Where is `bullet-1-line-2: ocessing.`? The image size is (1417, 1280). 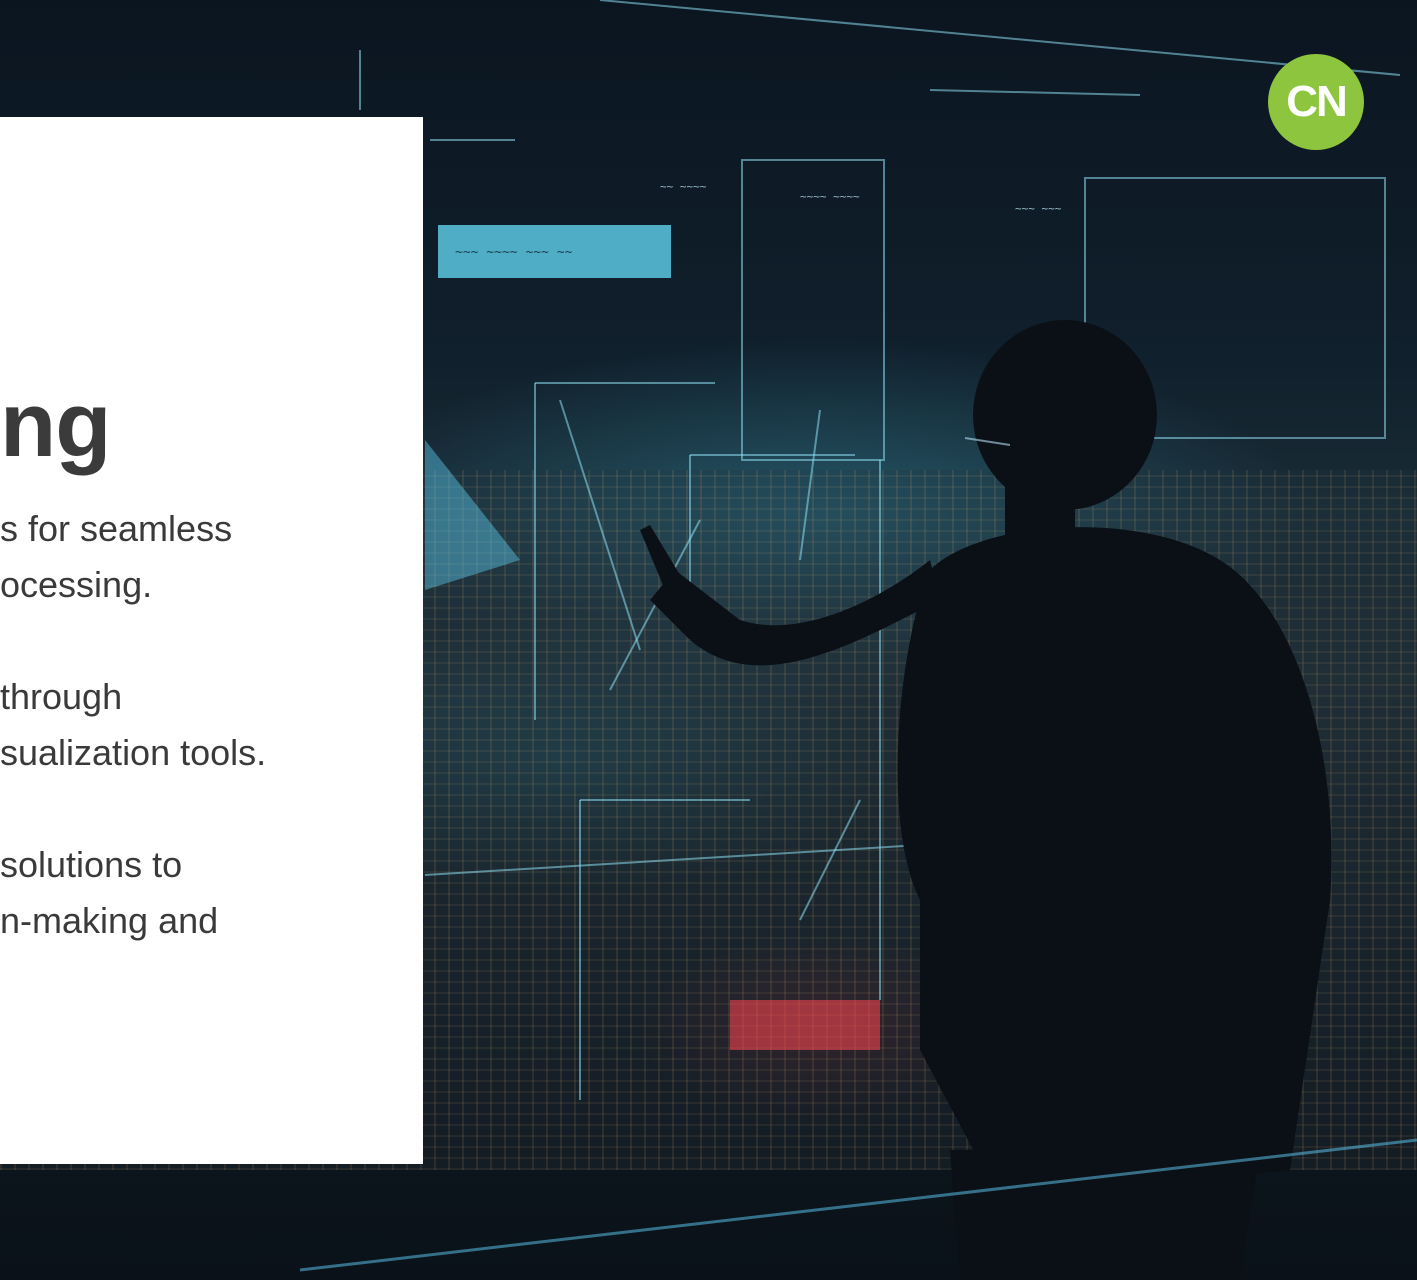 bullet-1-line-2: ocessing. is located at coordinates (76, 584).